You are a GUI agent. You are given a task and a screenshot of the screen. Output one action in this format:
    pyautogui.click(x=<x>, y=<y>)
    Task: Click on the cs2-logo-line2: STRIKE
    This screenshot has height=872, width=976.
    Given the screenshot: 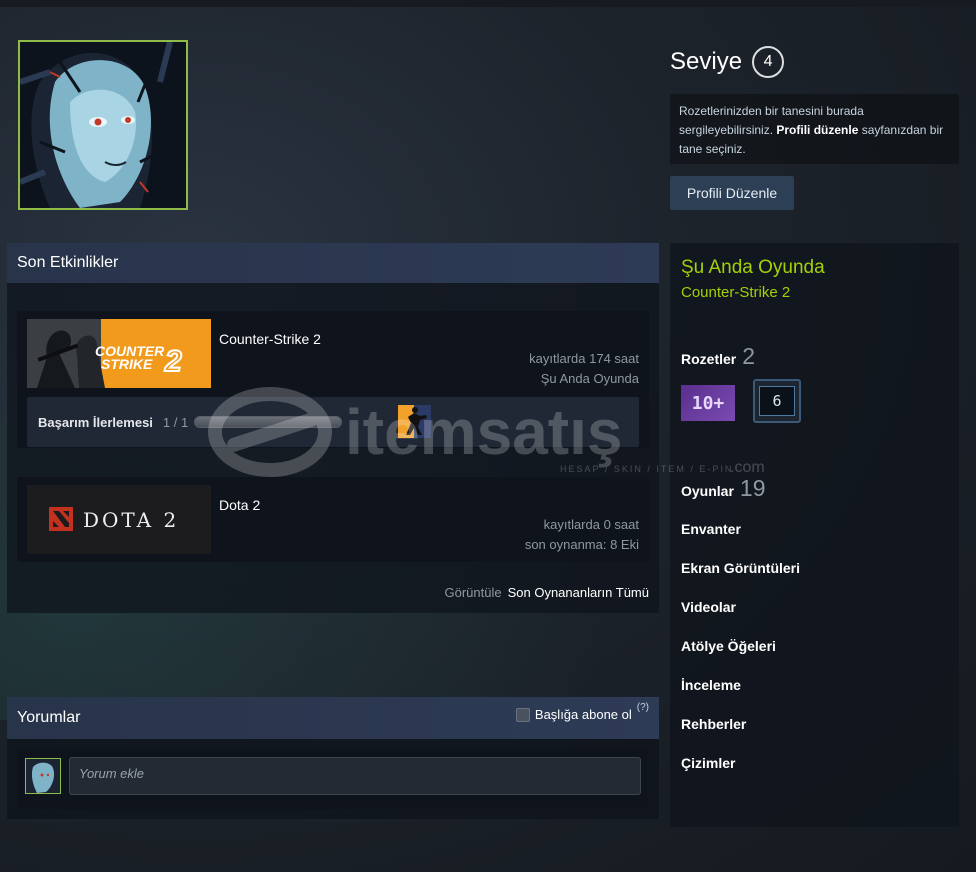 What is the action you would take?
    pyautogui.click(x=127, y=364)
    